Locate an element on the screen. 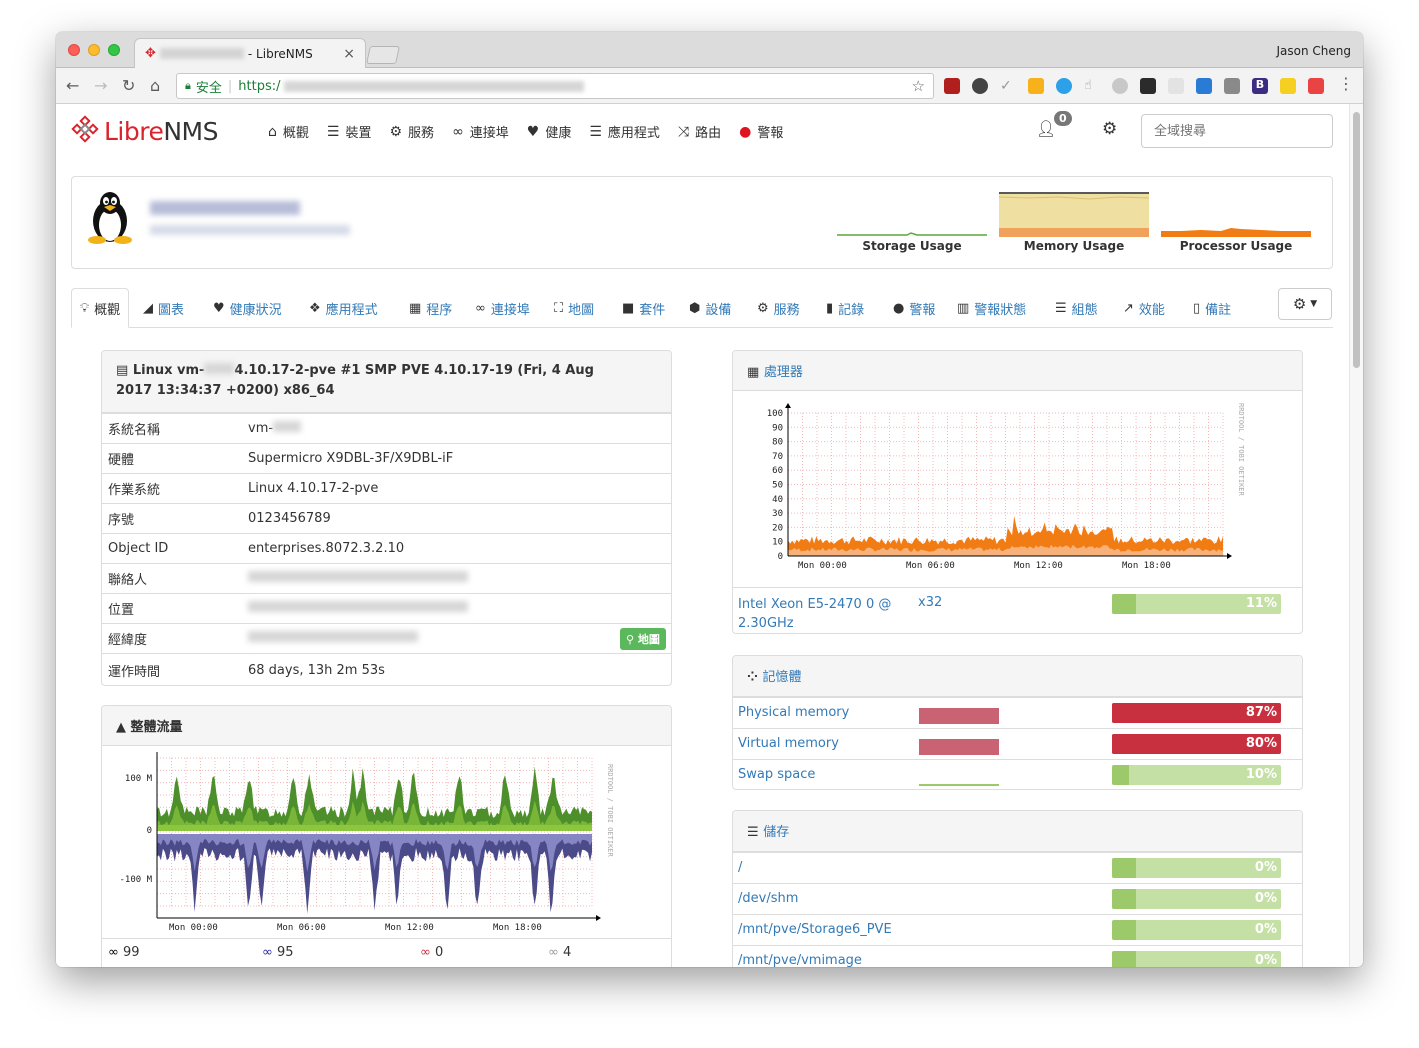 Image resolution: width=1419 pixels, height=1048 pixels. menu-overview: ⌂ 概觀 is located at coordinates (288, 132).